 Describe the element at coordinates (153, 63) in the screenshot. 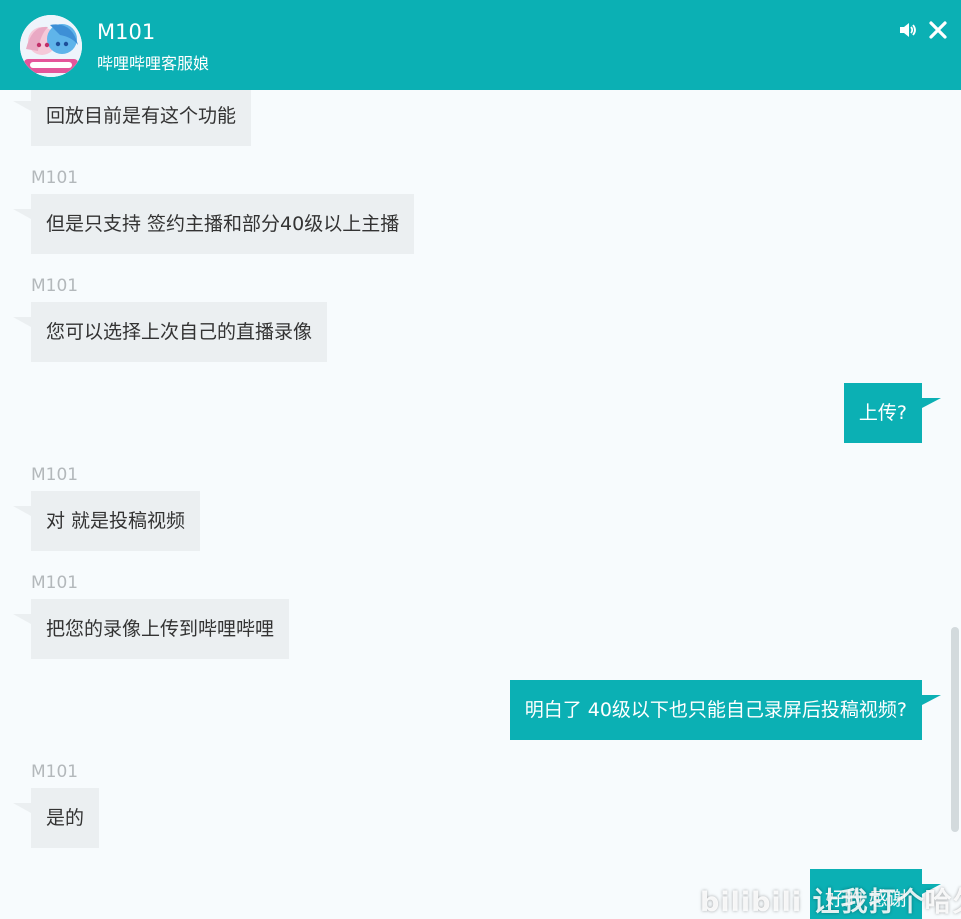

I see `agent-subtitle: 哔哩哔哩客服娘` at that location.